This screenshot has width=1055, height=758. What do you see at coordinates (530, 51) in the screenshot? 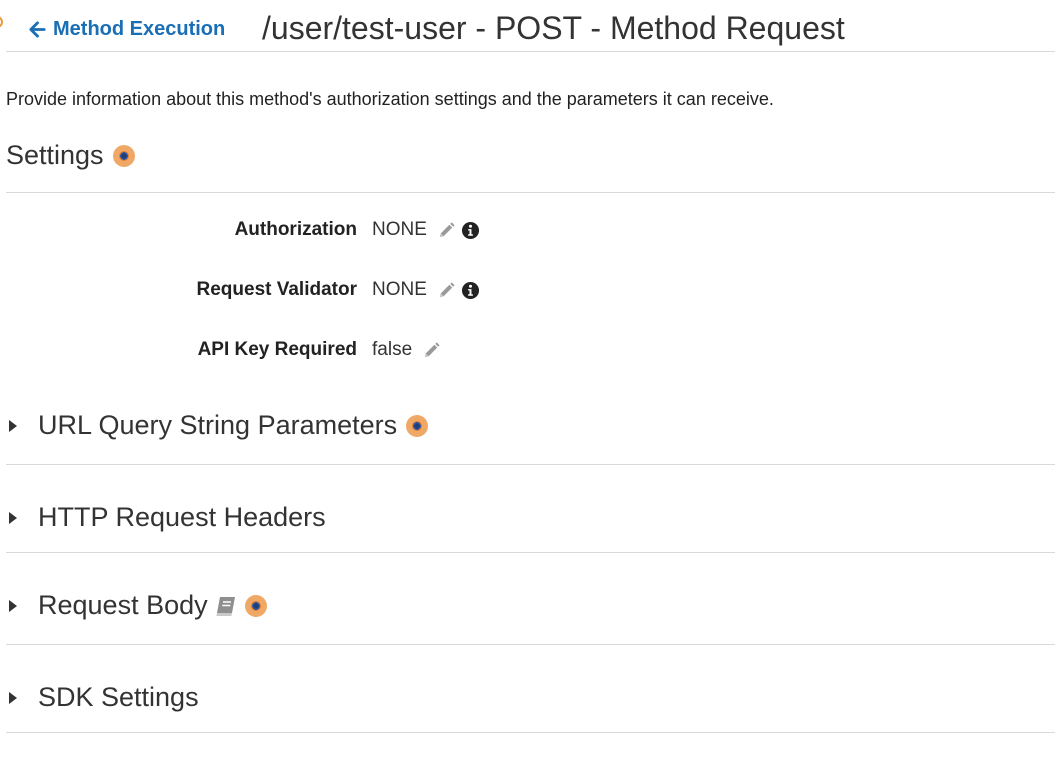
I see `header-divider` at bounding box center [530, 51].